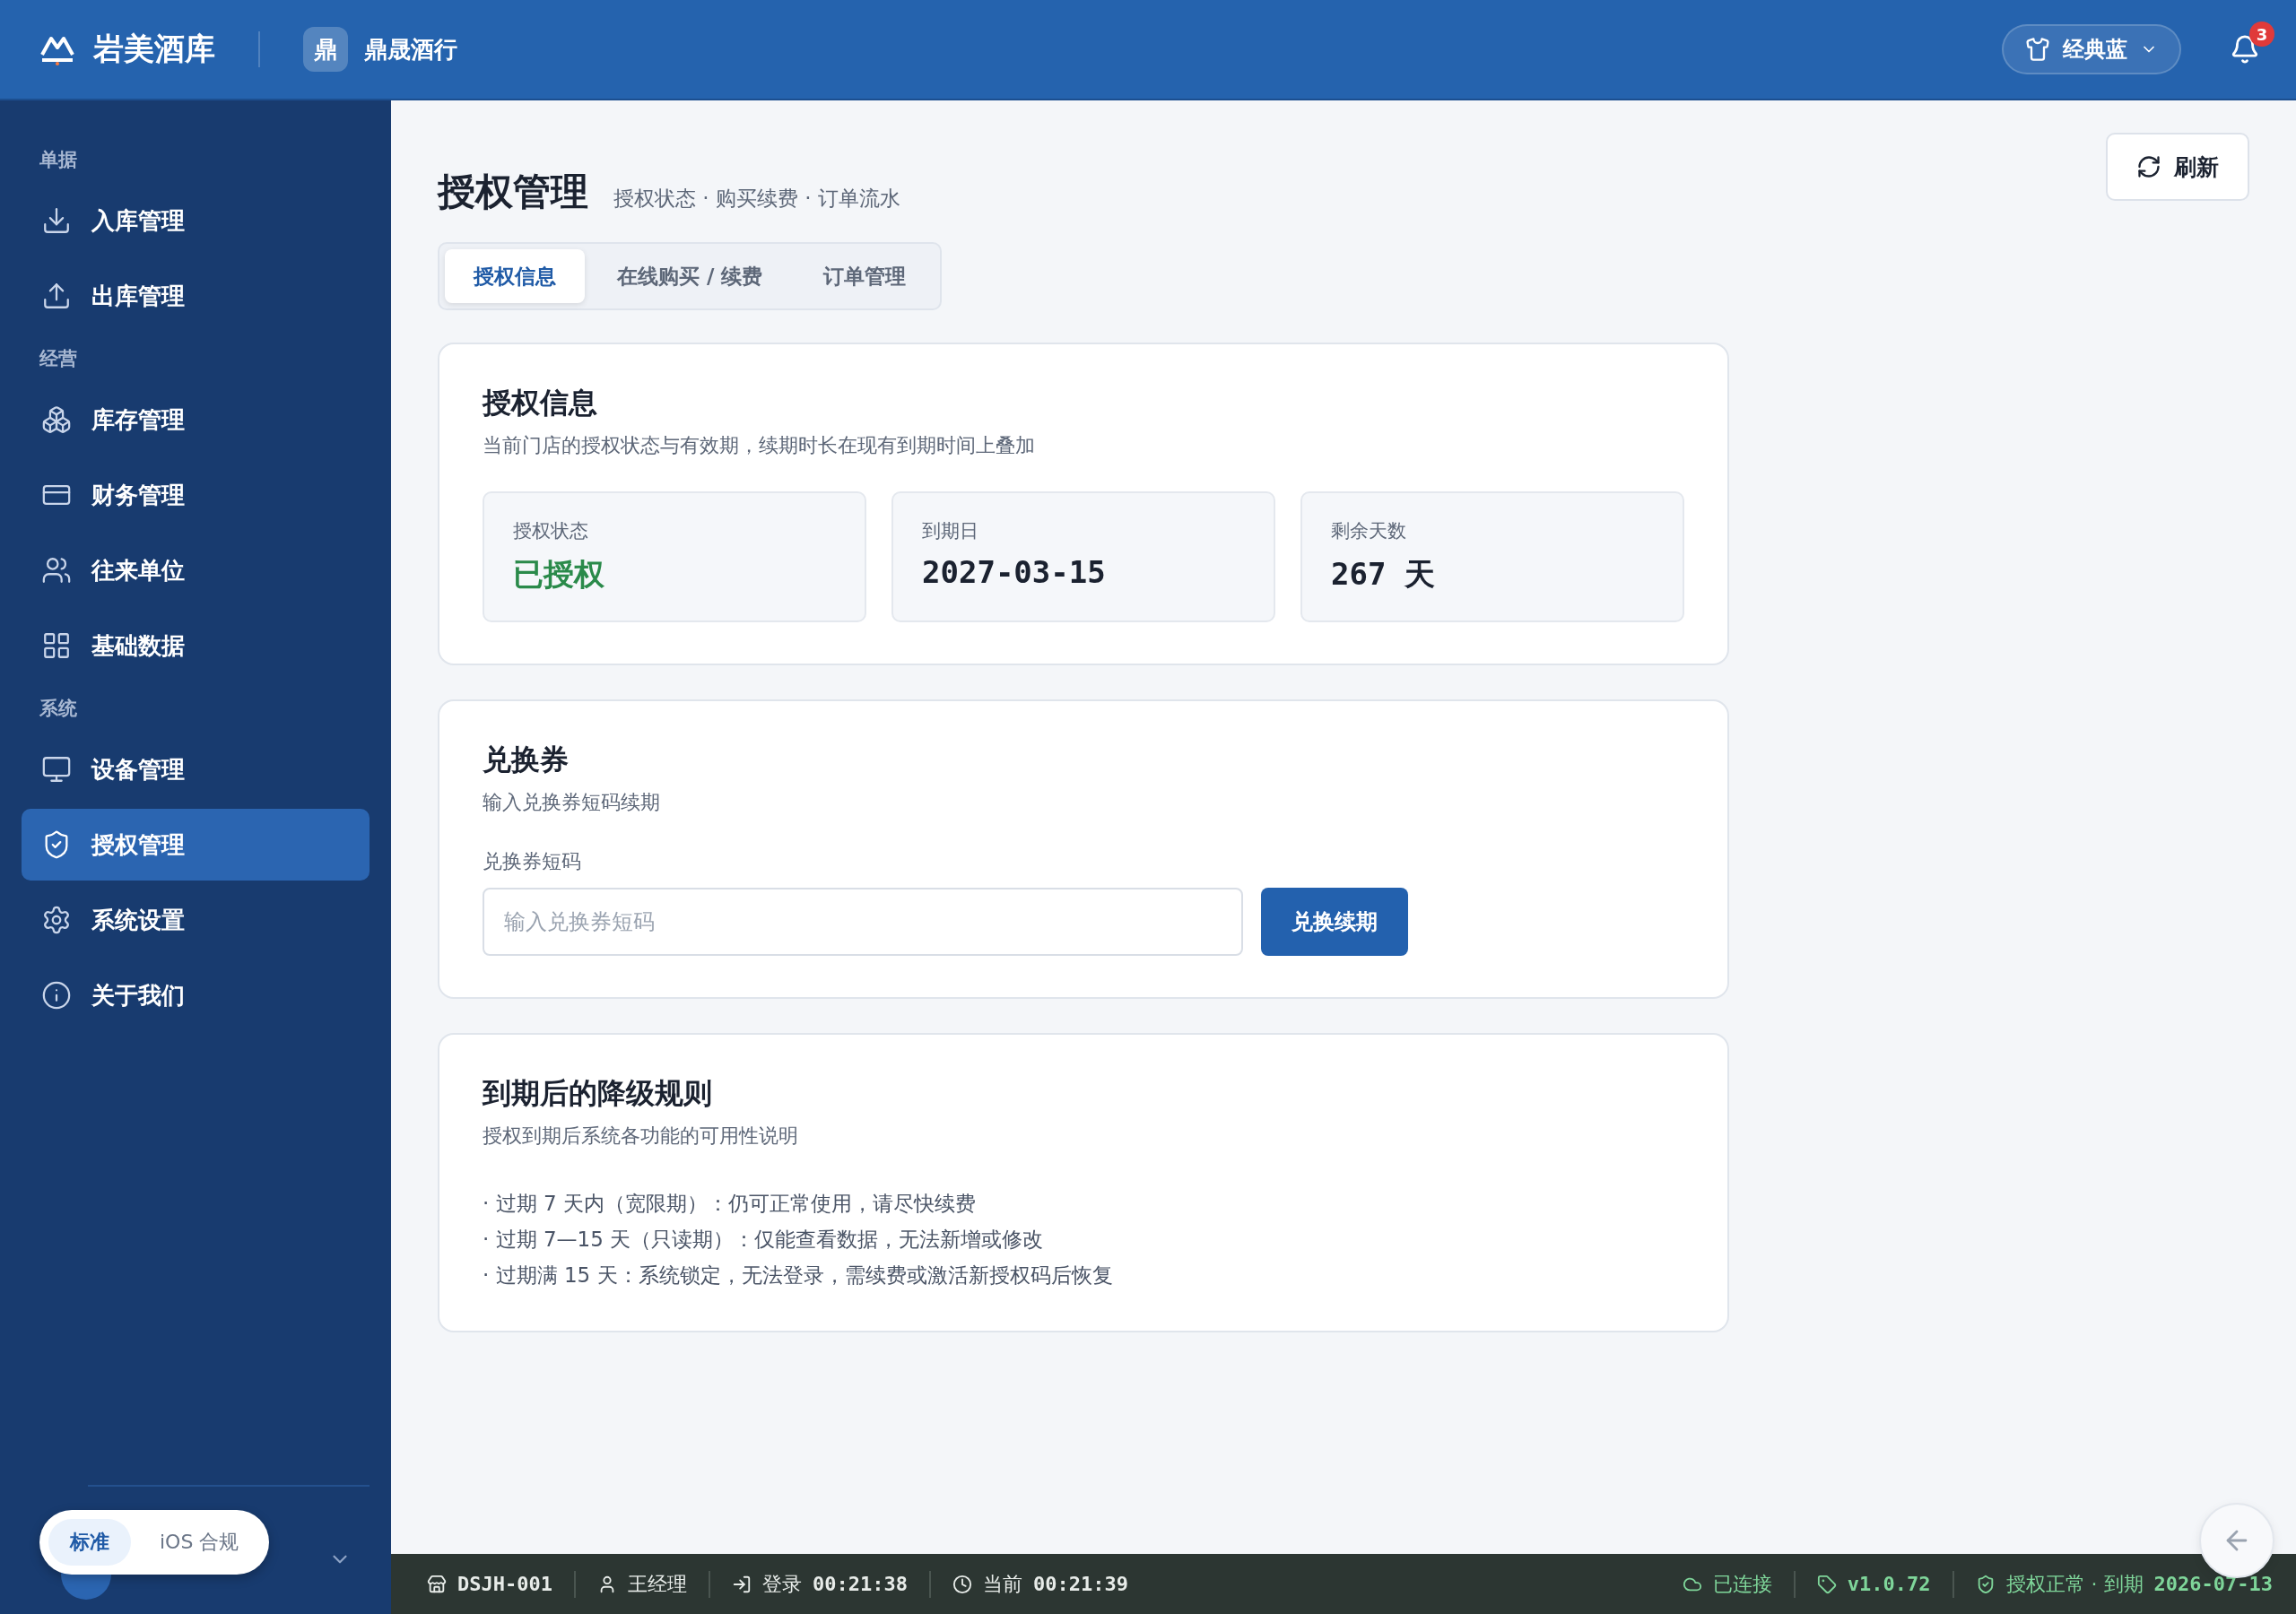 This screenshot has height=1614, width=2296. Describe the element at coordinates (56, 645) in the screenshot. I see `grid-icon` at that location.